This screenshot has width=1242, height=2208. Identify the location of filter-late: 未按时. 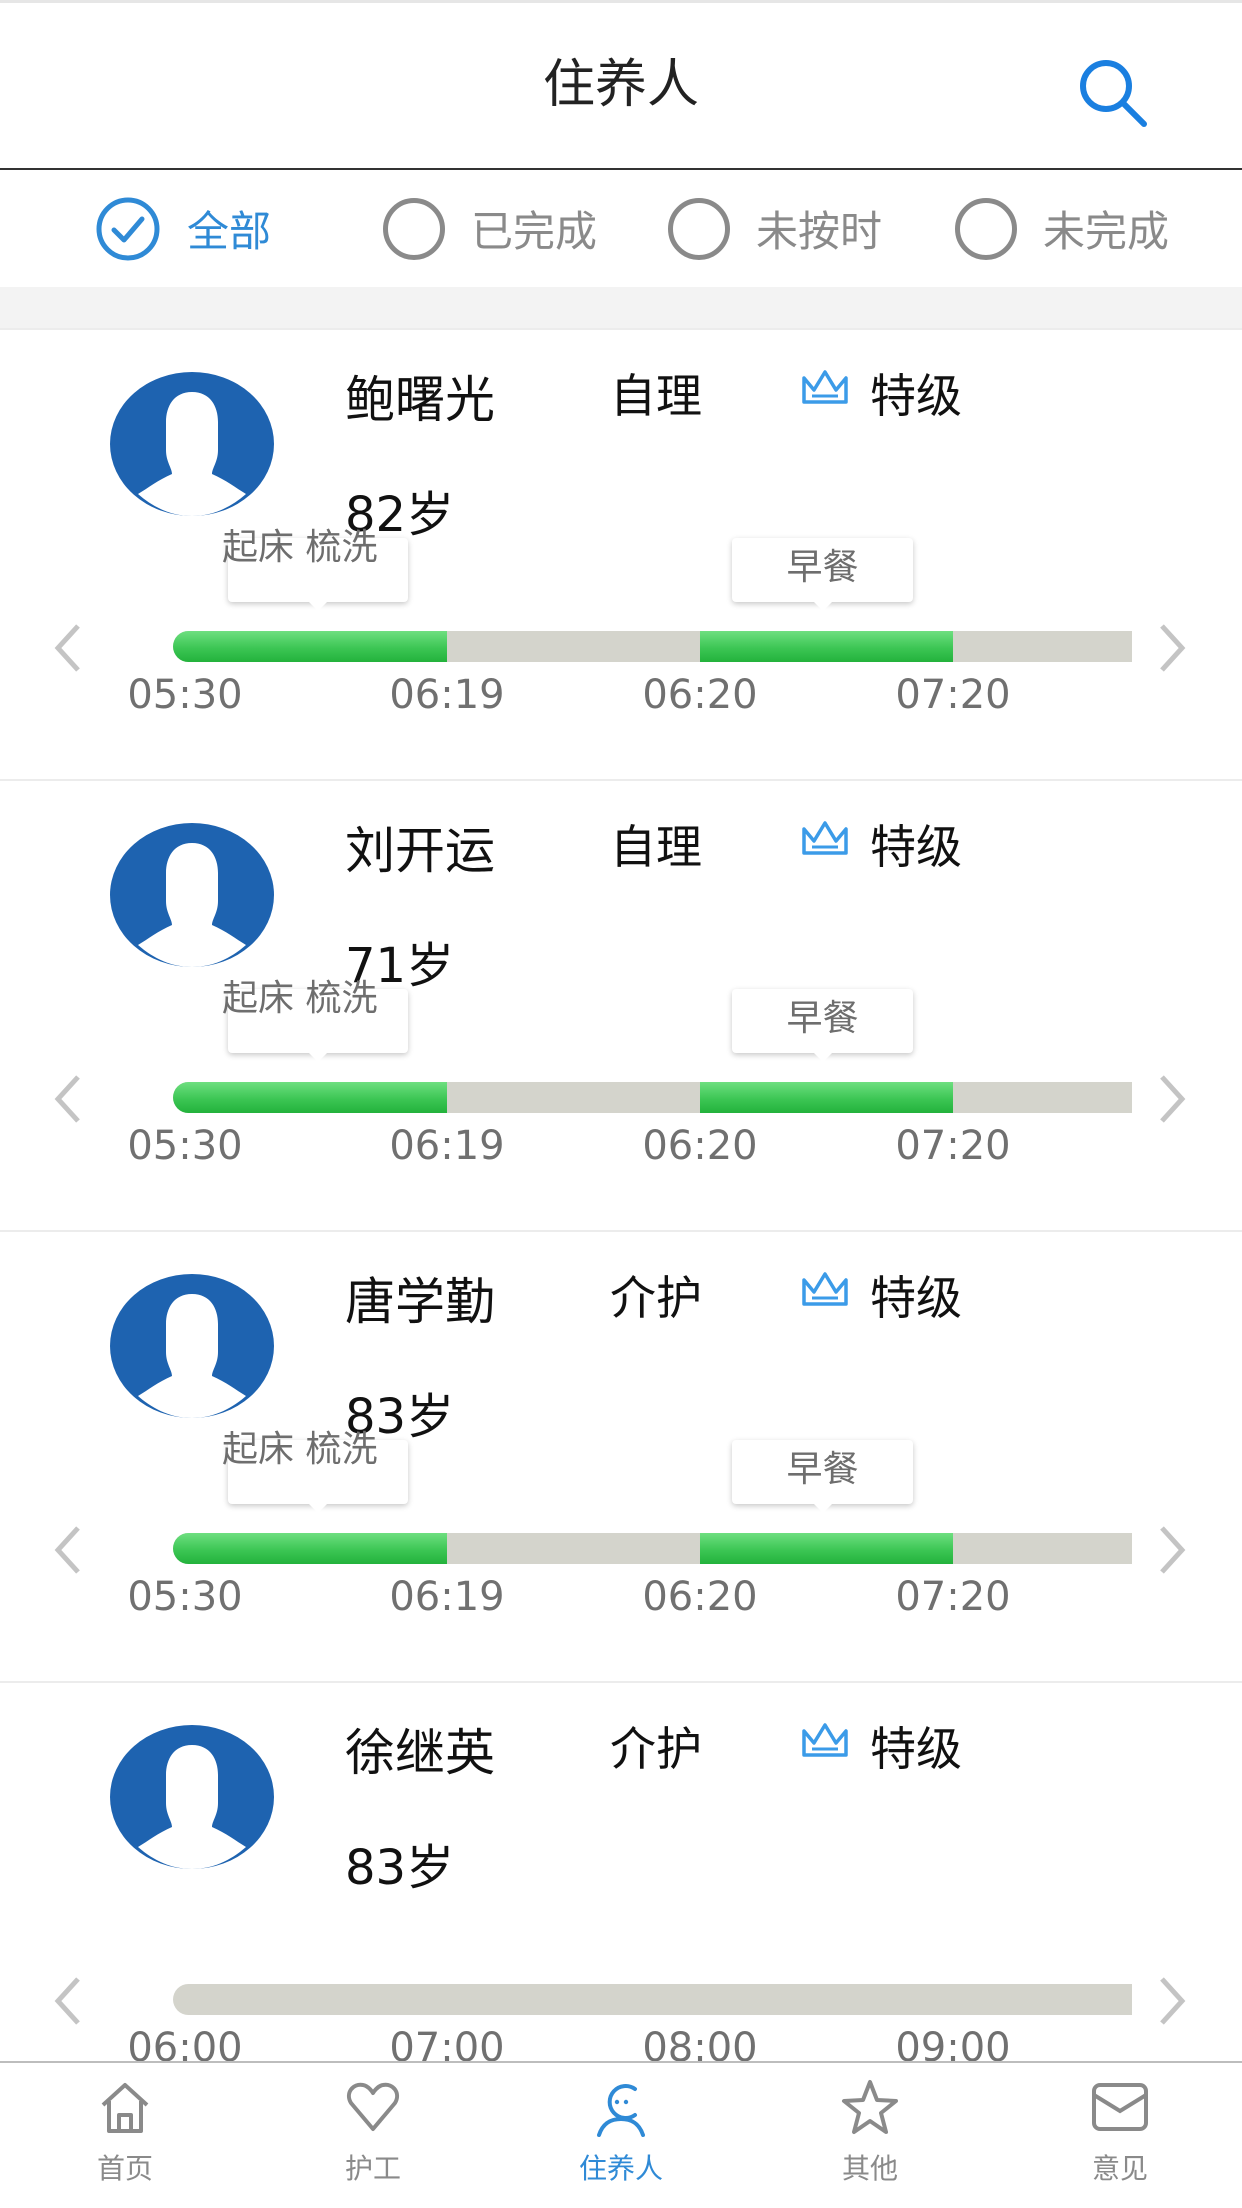
(775, 228).